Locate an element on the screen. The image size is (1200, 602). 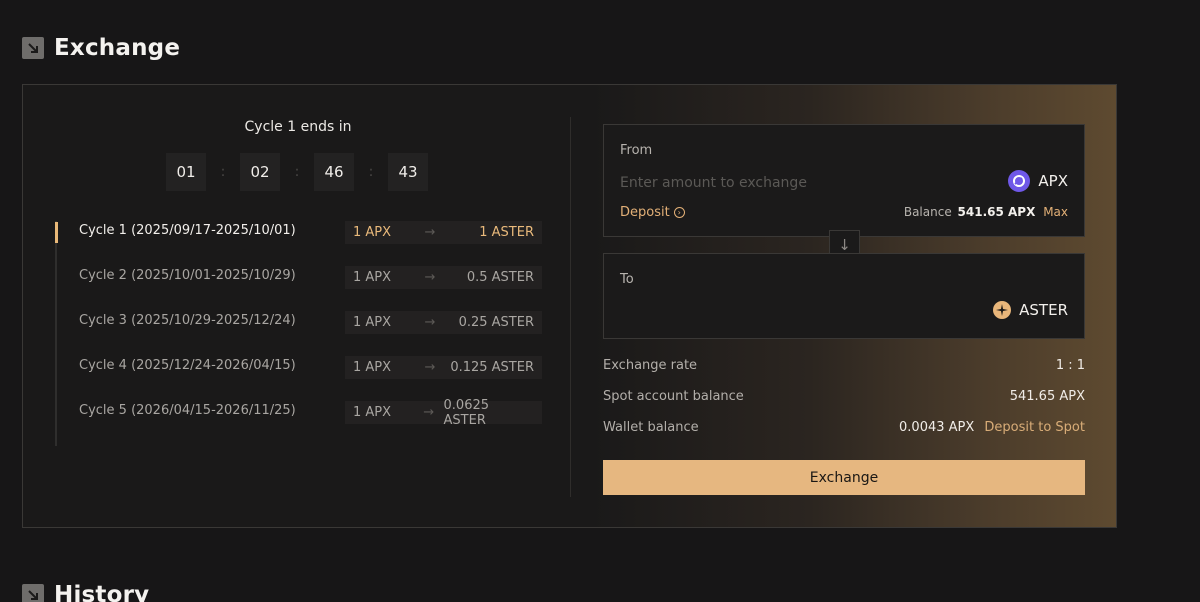
countdown-timer: 01 : 02 : 46 : 43 is located at coordinates (297, 172).